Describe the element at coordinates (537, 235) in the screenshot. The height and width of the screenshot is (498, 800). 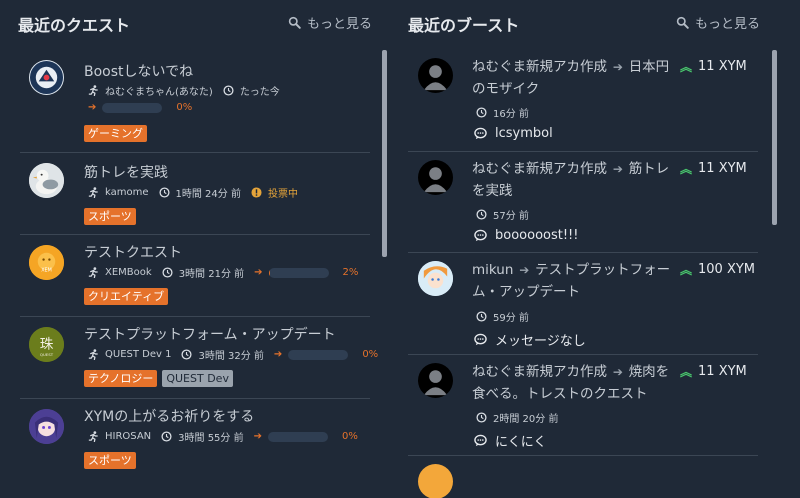
I see `boost-message-text: boooooost!!!` at that location.